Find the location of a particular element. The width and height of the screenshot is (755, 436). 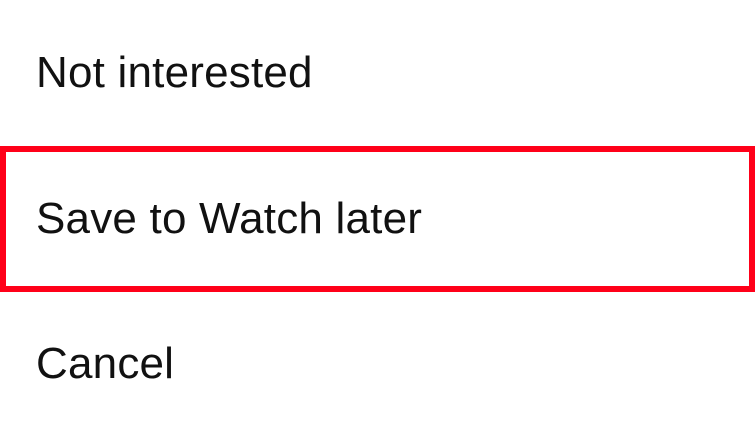

menu-item-label: Save to Watch later is located at coordinates (229, 218).